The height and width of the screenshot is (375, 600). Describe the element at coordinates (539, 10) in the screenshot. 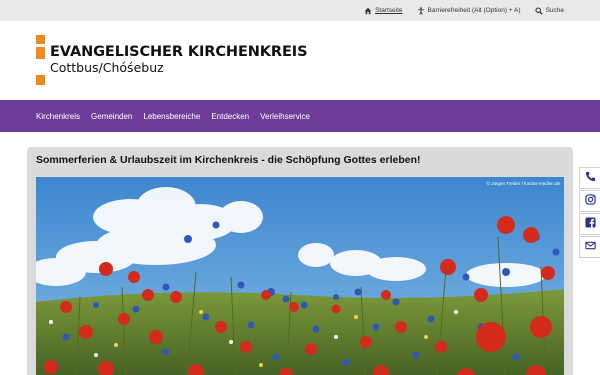

I see `search-icon` at that location.